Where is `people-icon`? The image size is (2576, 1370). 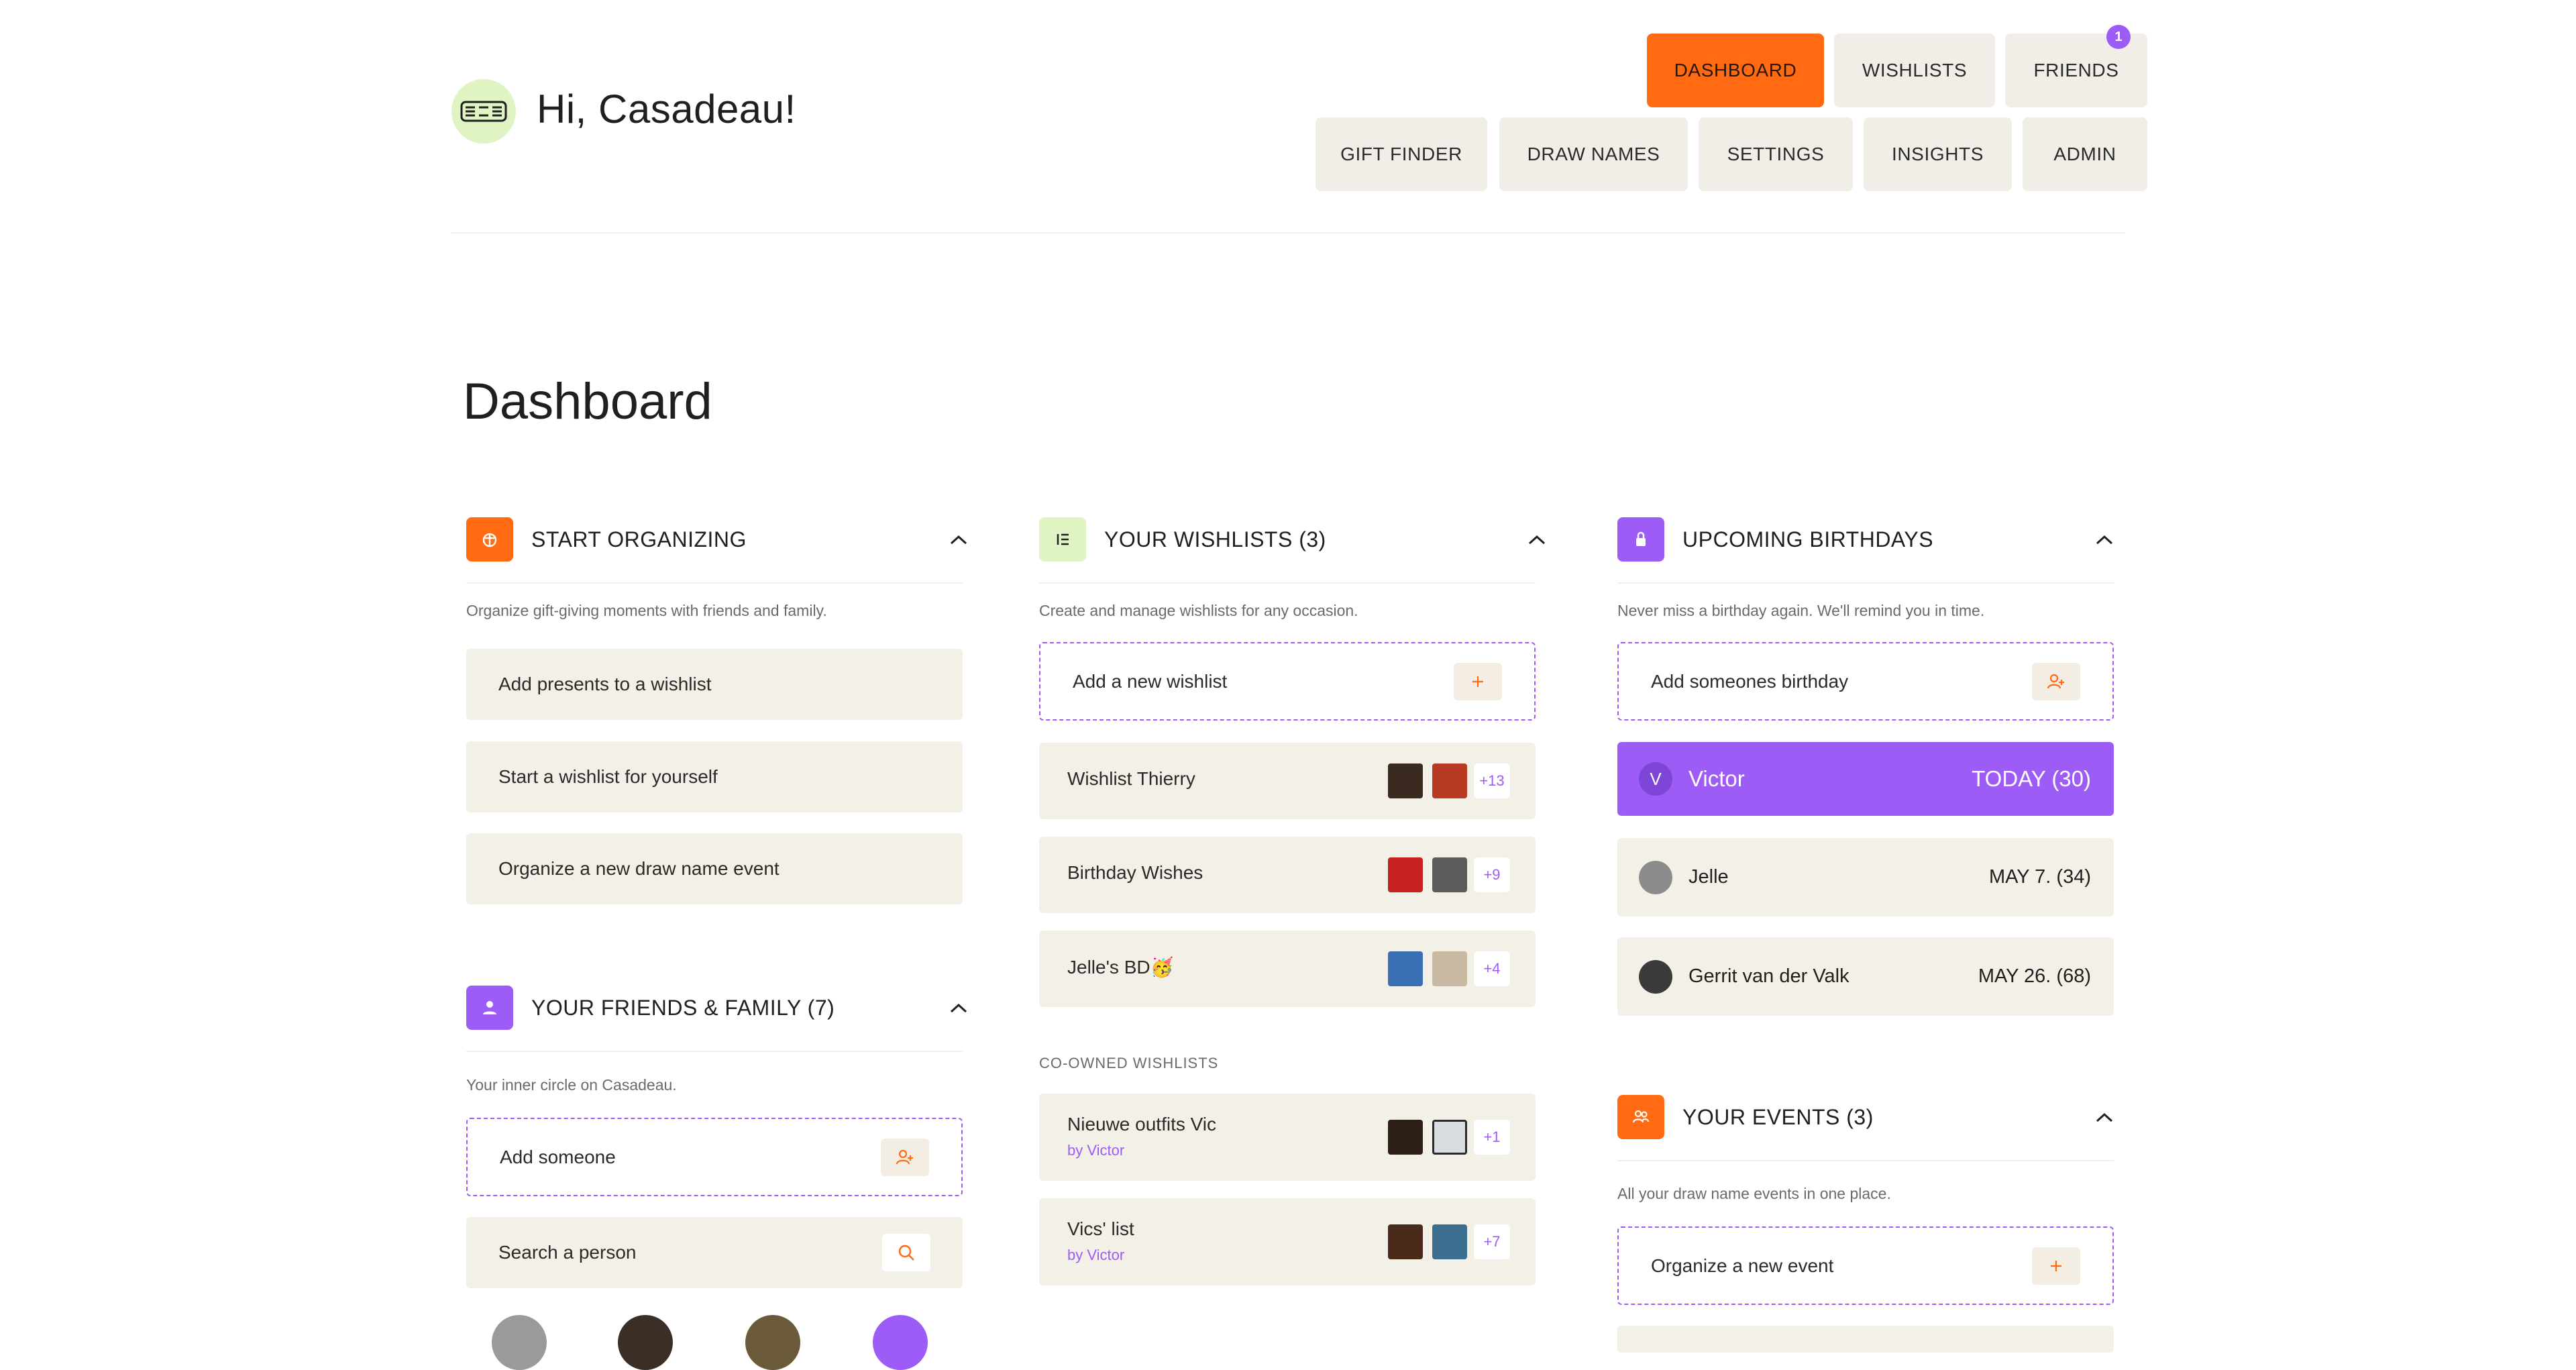
people-icon is located at coordinates (1640, 1117).